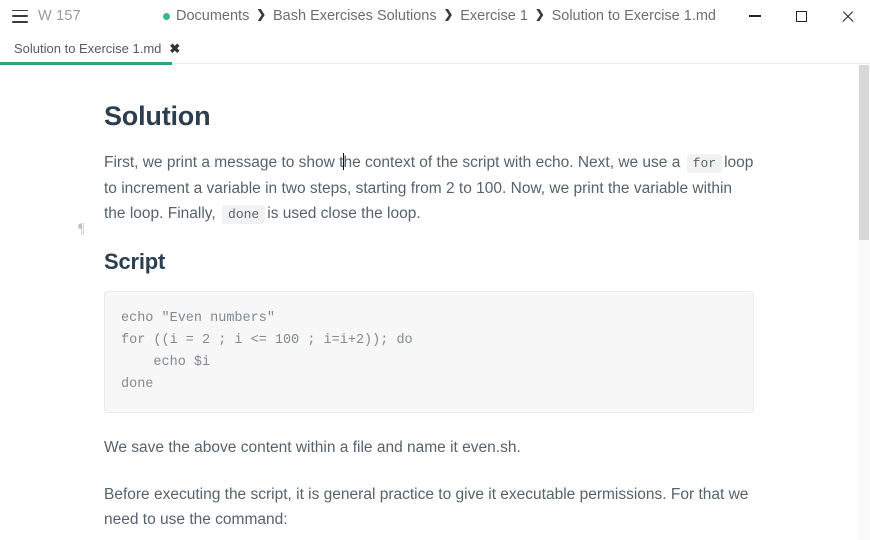  I want to click on section-heading-script: Script, so click(135, 261).